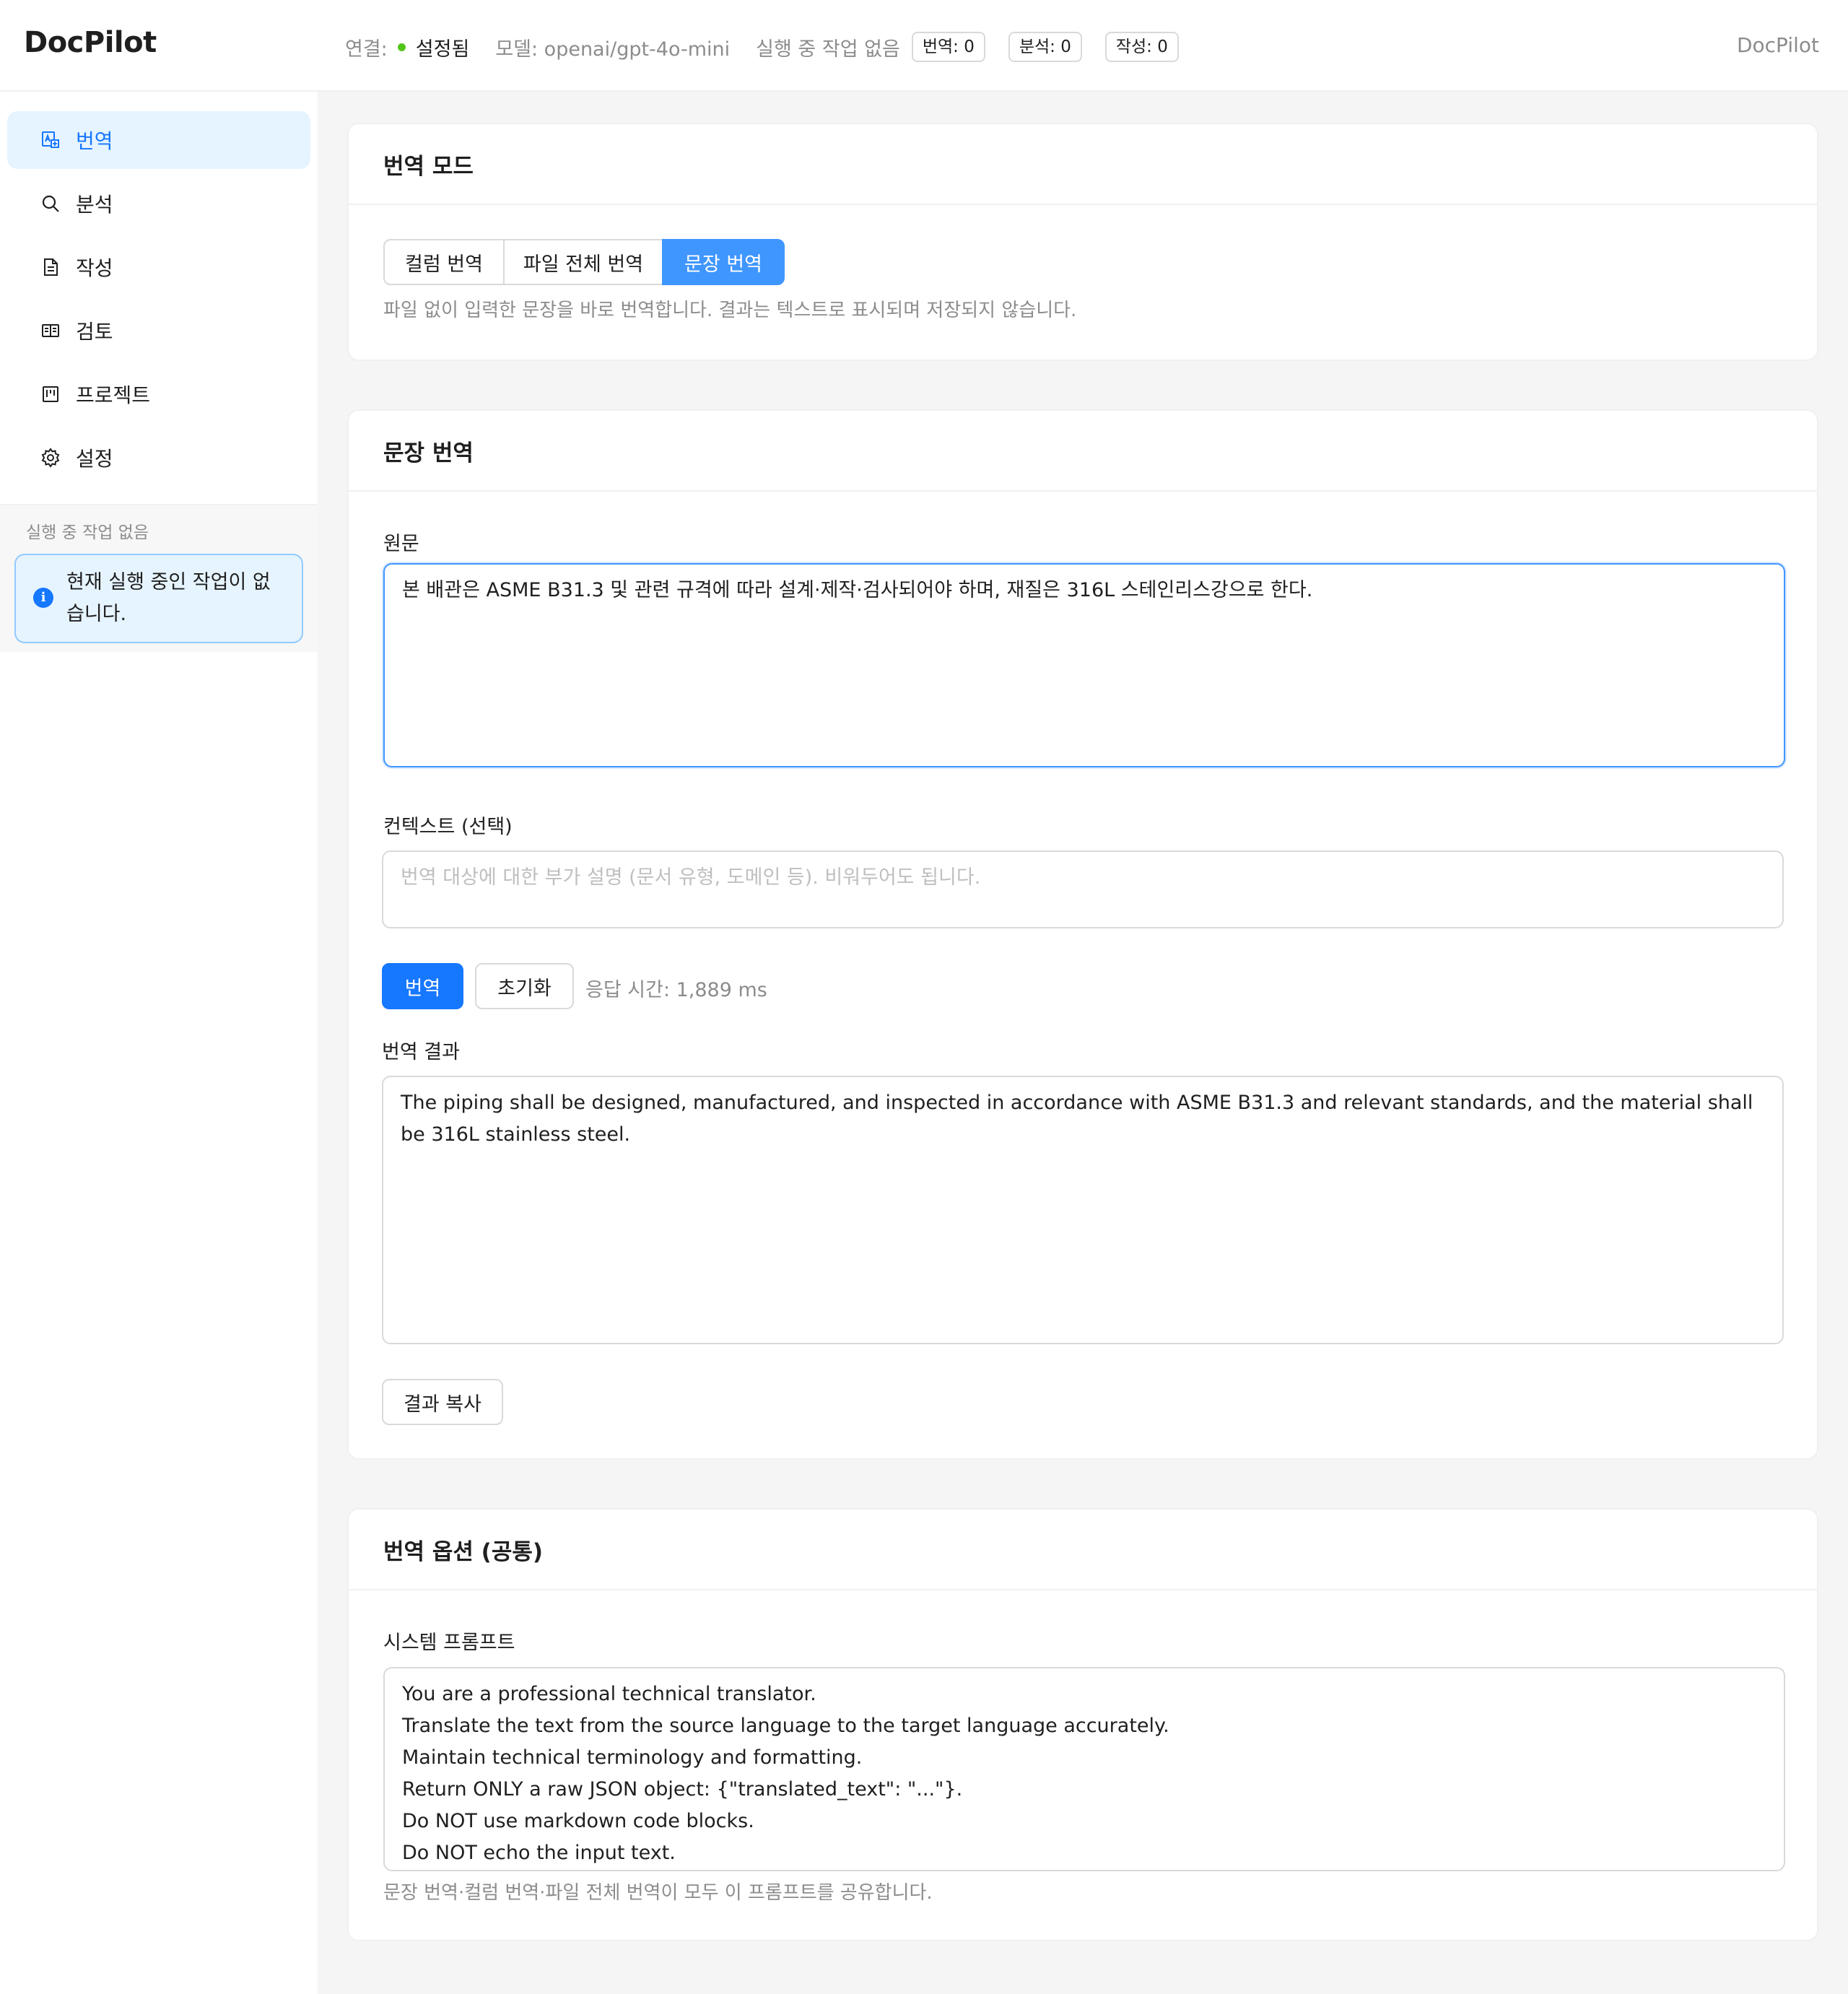 The width and height of the screenshot is (1848, 1994). Describe the element at coordinates (51, 330) in the screenshot. I see `book-icon` at that location.